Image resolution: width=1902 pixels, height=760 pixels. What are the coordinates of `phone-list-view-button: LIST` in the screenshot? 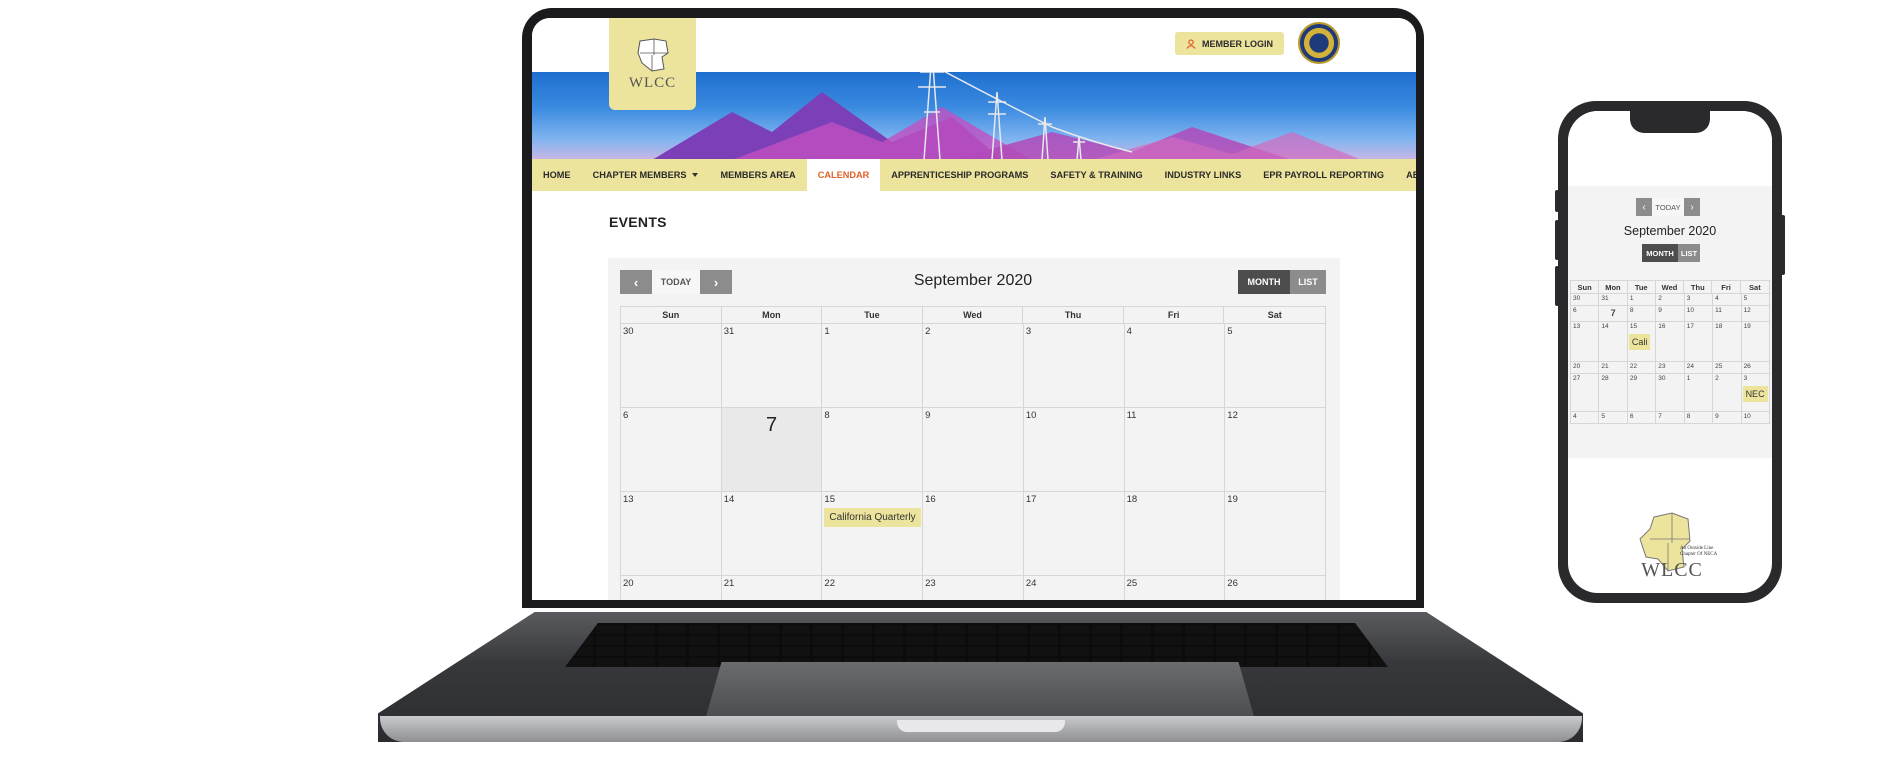 It's located at (1689, 253).